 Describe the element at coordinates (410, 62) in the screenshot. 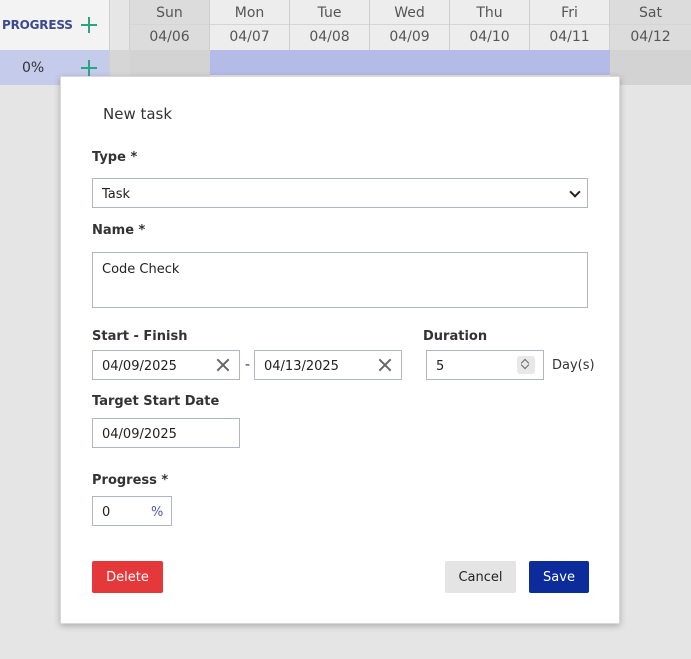

I see `task-bar` at that location.